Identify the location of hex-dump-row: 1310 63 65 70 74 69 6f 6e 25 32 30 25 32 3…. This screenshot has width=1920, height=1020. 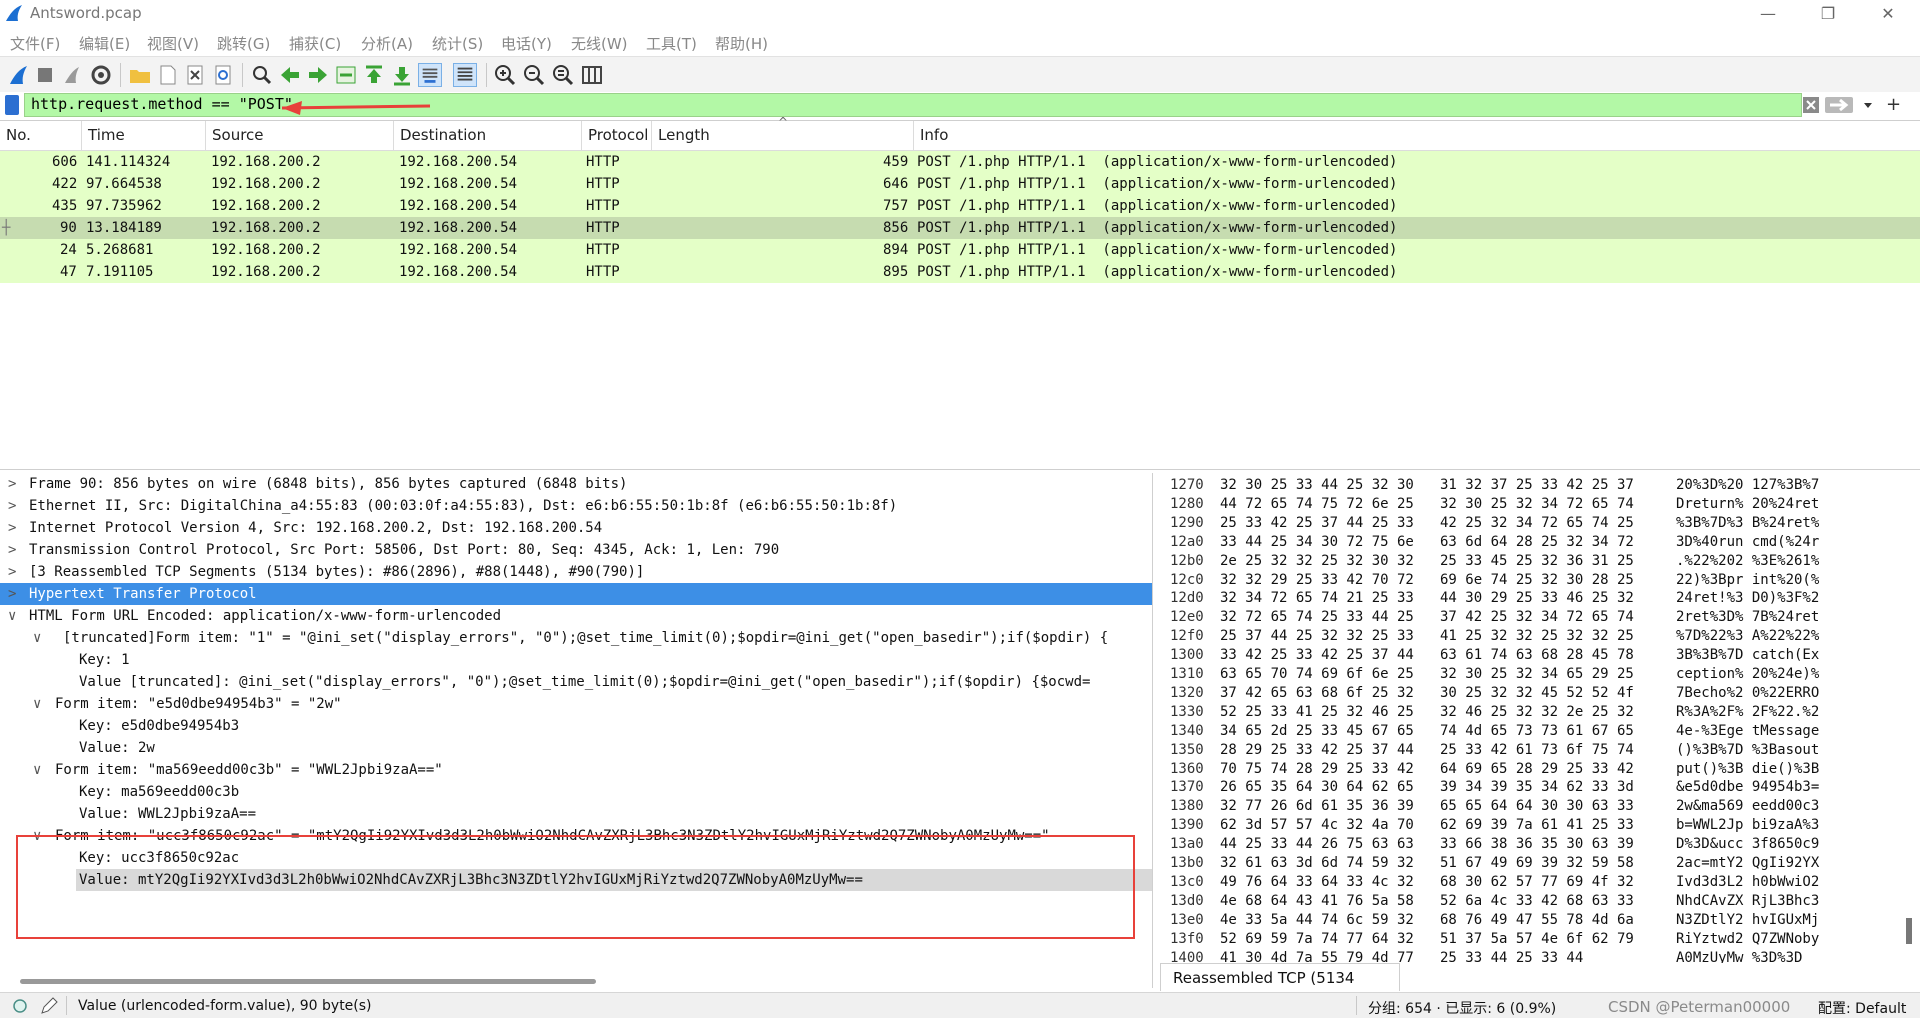
(1539, 674).